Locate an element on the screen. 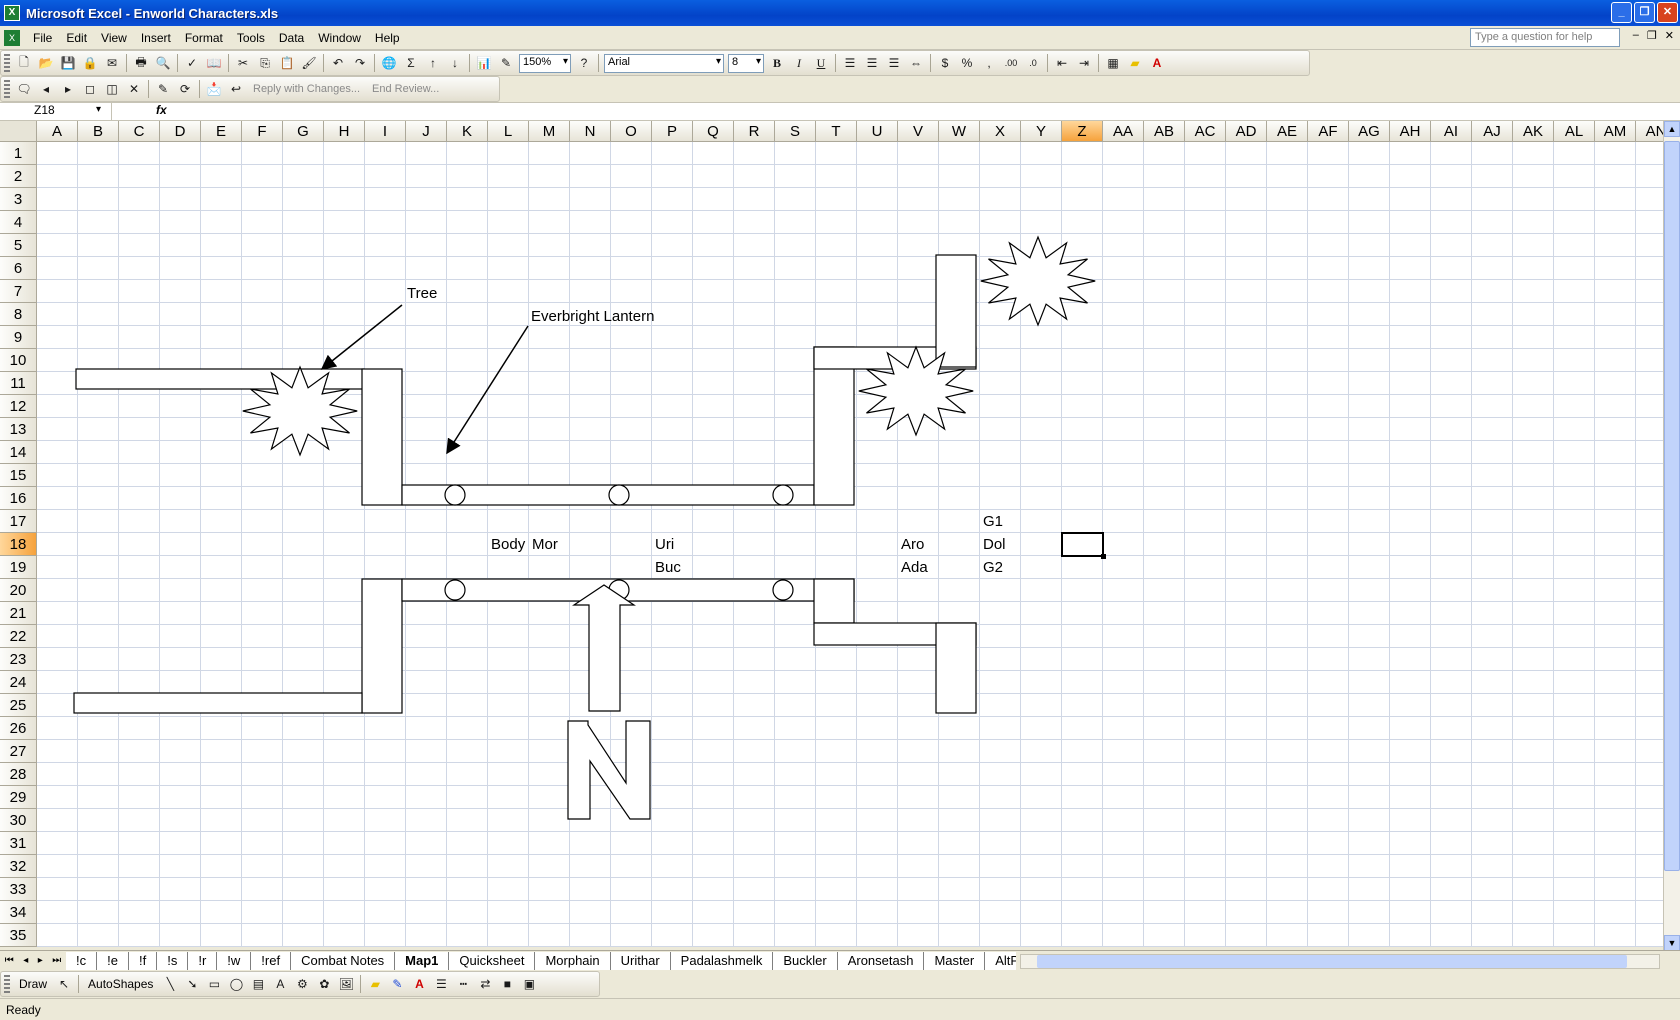 The width and height of the screenshot is (1680, 1020). sheet-tab: AltPrint is located at coordinates (1000, 960).